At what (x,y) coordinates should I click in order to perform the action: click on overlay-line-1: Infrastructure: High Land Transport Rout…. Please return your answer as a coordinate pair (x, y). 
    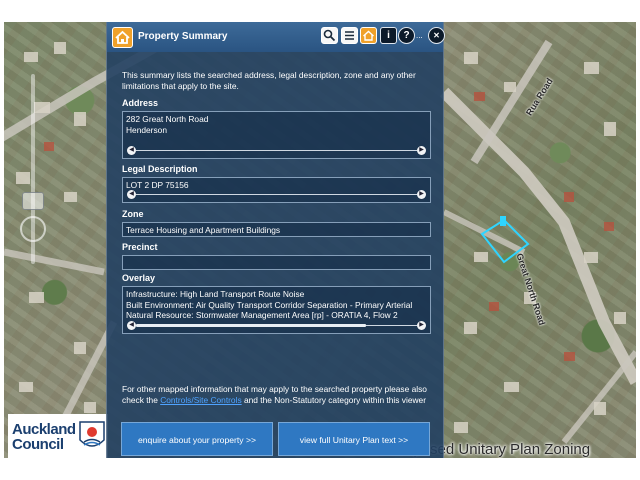
    Looking at the image, I should click on (215, 294).